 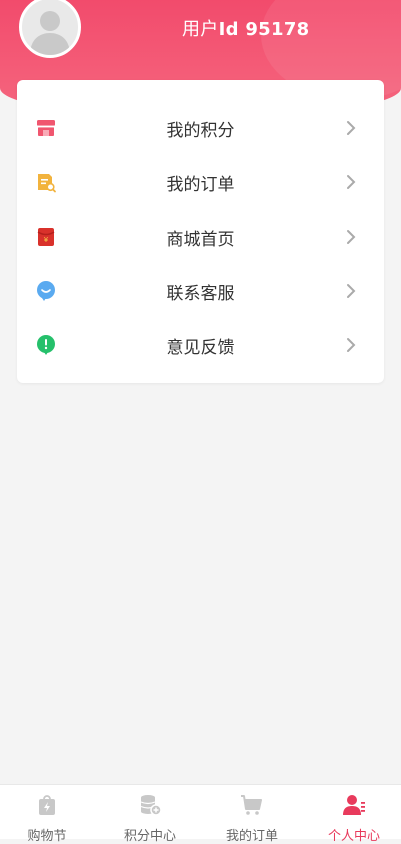 What do you see at coordinates (47, 836) in the screenshot?
I see `tab-label: 购物节` at bounding box center [47, 836].